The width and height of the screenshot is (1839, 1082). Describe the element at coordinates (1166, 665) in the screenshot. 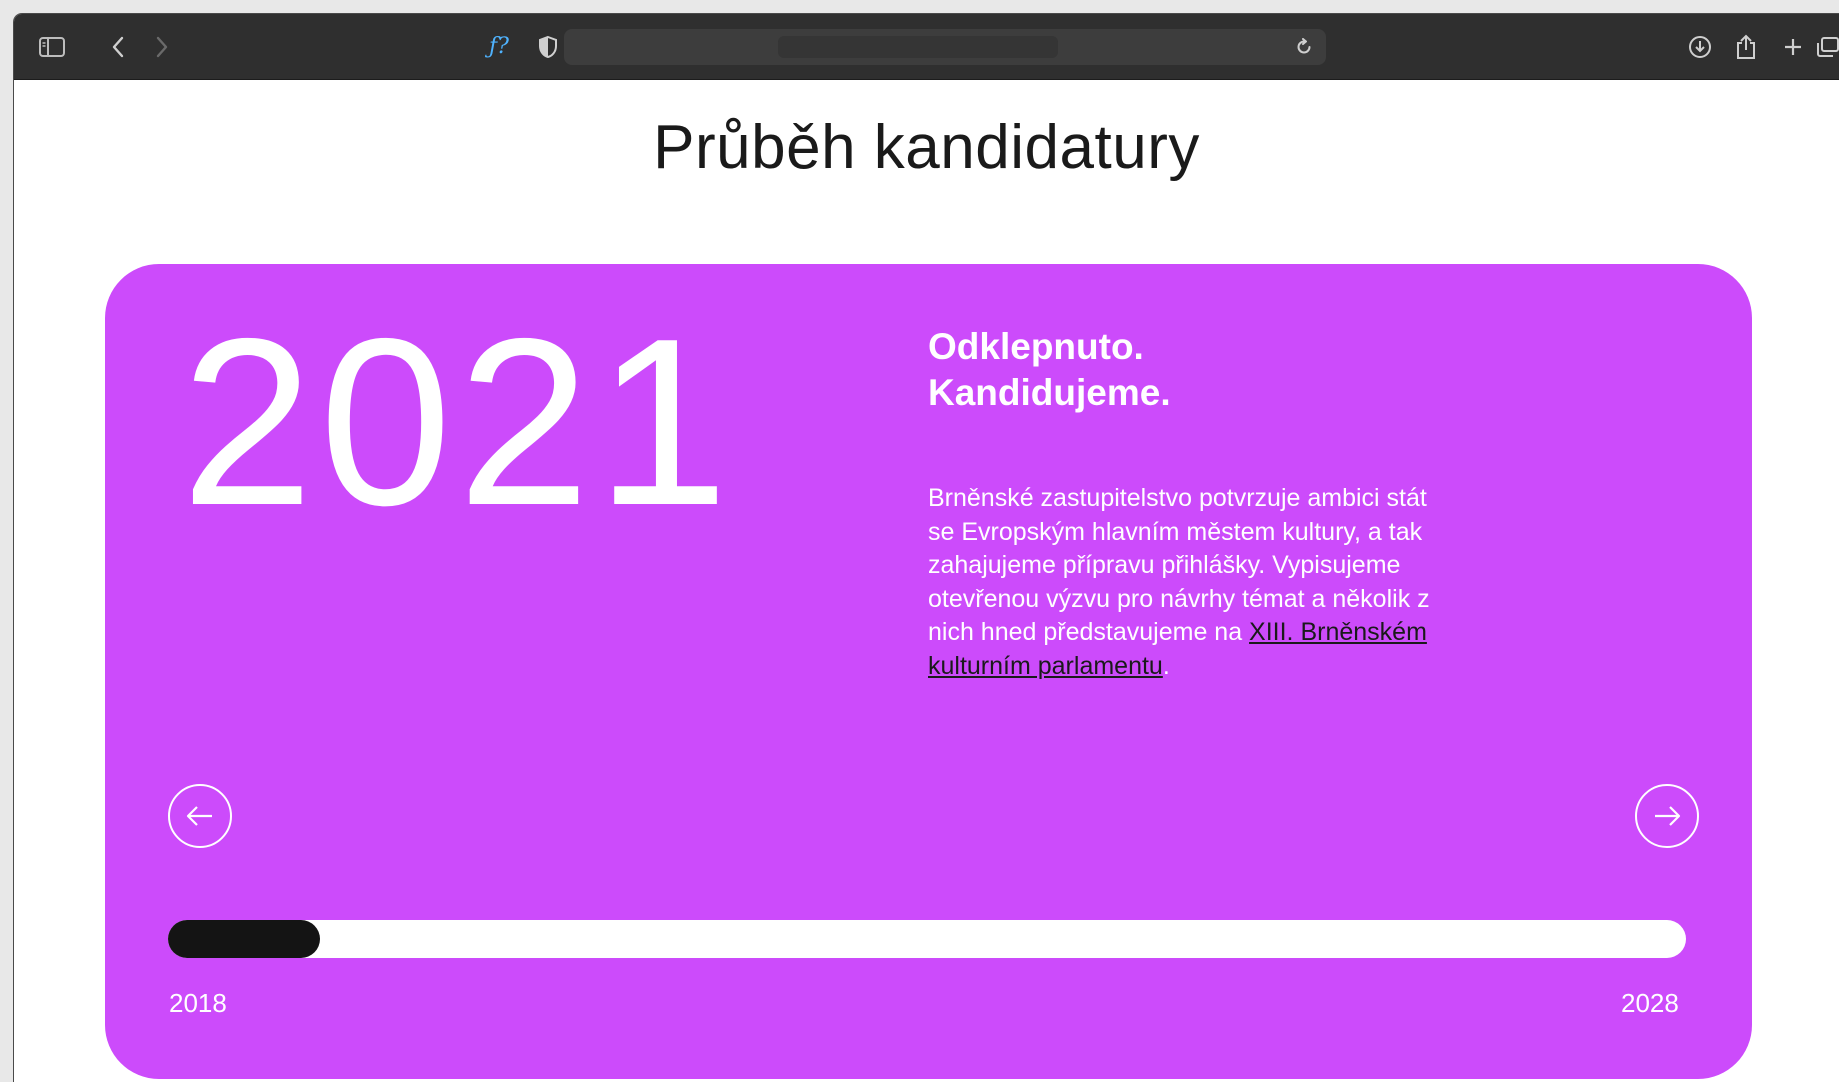

I see `description-end: .` at that location.